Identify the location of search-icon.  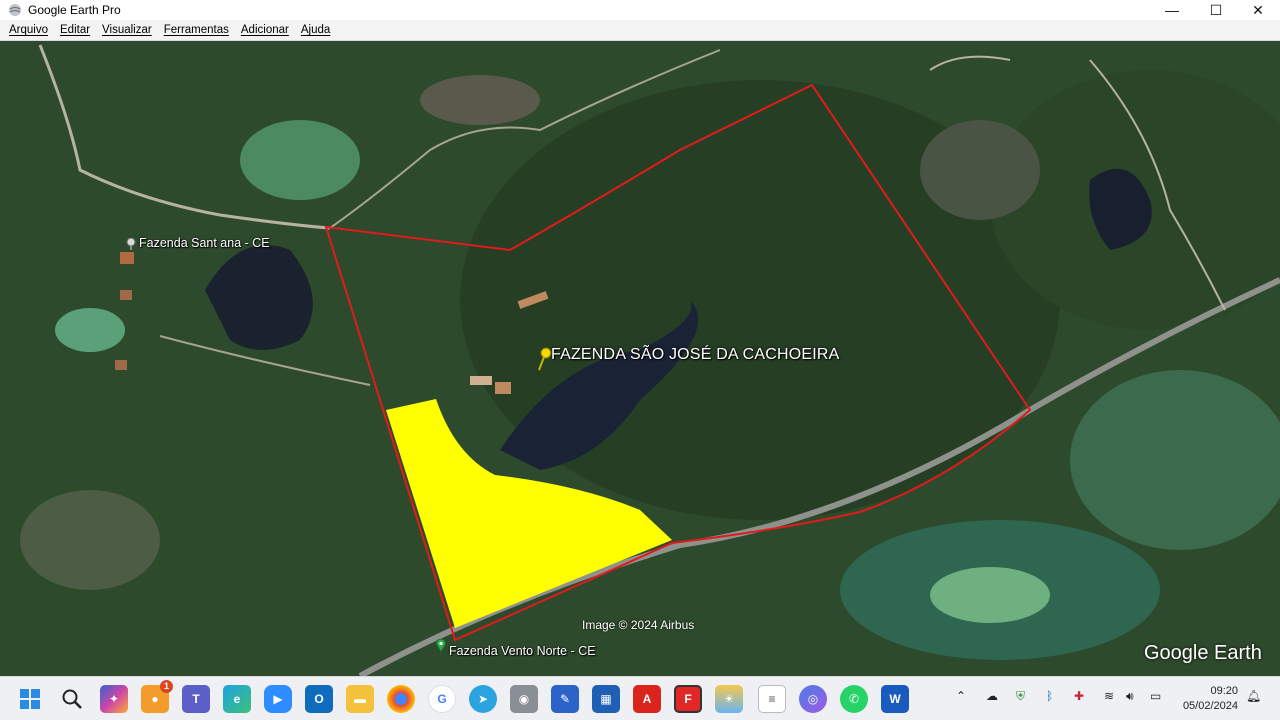
(72, 699).